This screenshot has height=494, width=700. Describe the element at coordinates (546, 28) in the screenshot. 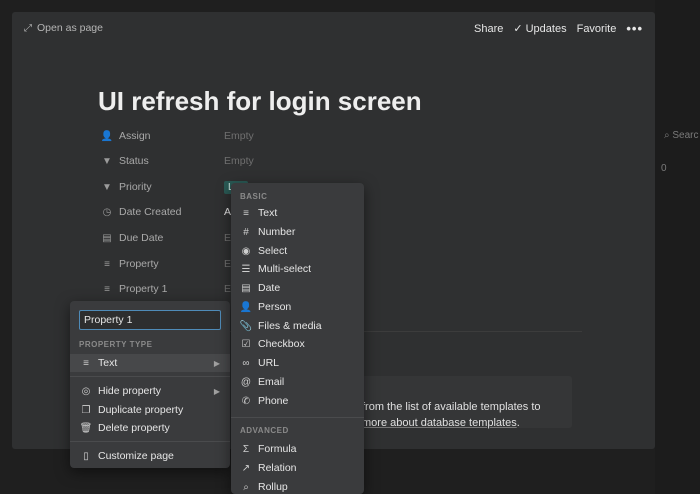

I see `updates-label: Updates` at that location.